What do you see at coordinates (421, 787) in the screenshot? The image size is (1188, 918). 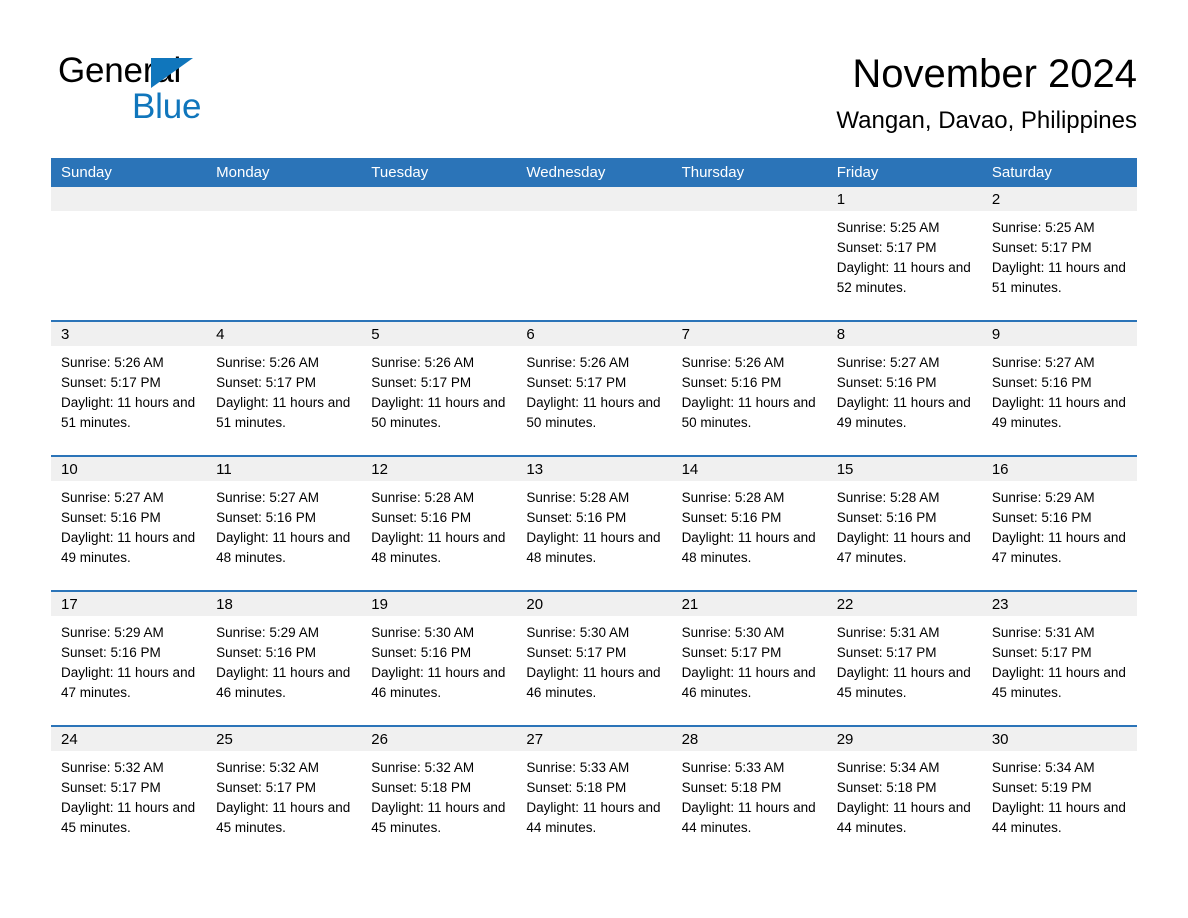 I see `sunset-text: Sunset: 5:18 PM` at bounding box center [421, 787].